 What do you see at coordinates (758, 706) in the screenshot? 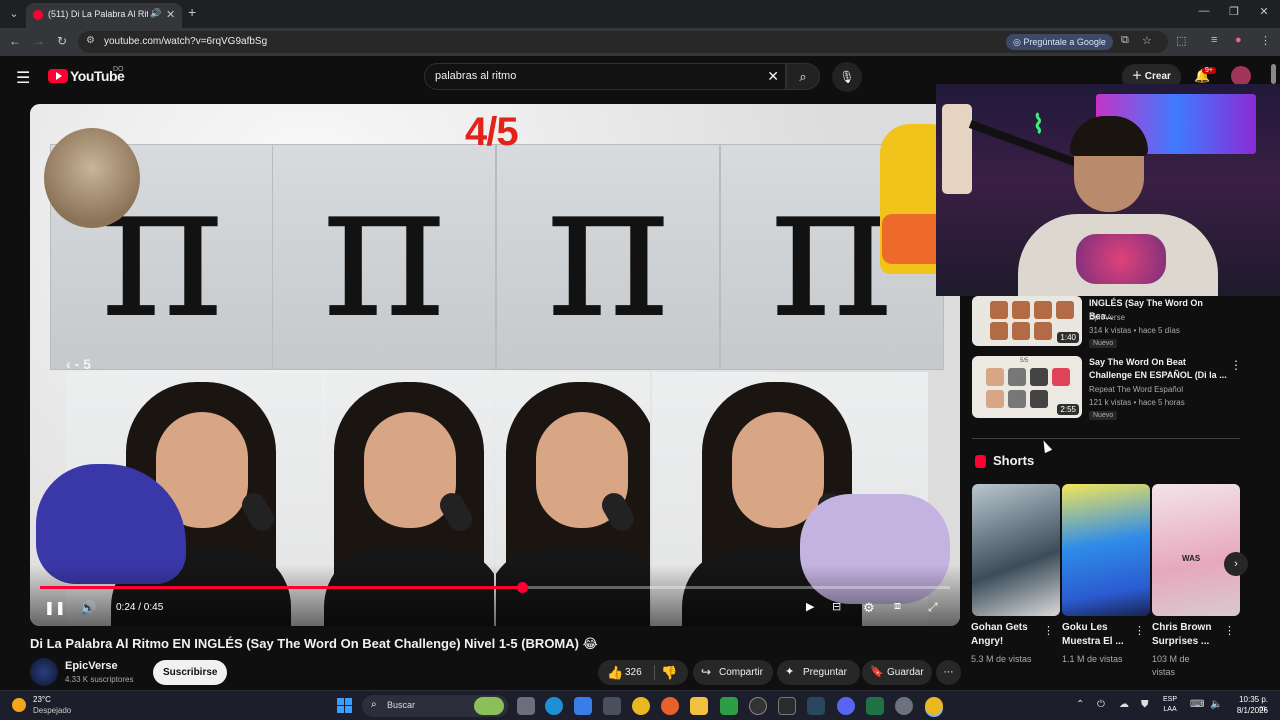
I see `obs-icon` at bounding box center [758, 706].